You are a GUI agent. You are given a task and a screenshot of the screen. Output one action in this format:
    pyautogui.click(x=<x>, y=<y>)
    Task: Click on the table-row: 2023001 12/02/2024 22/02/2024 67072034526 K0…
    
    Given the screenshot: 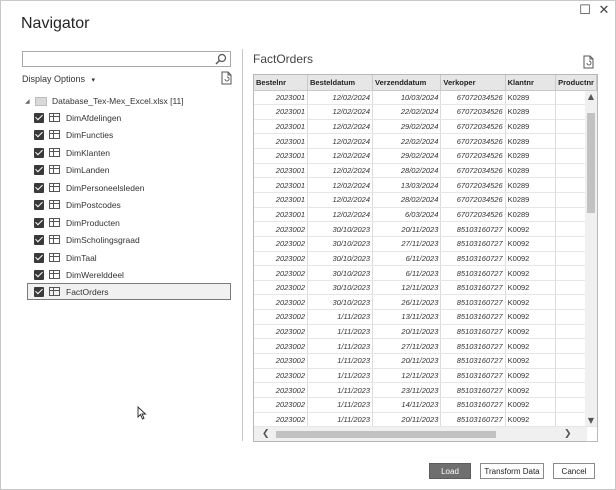 What is the action you would take?
    pyautogui.click(x=425, y=141)
    